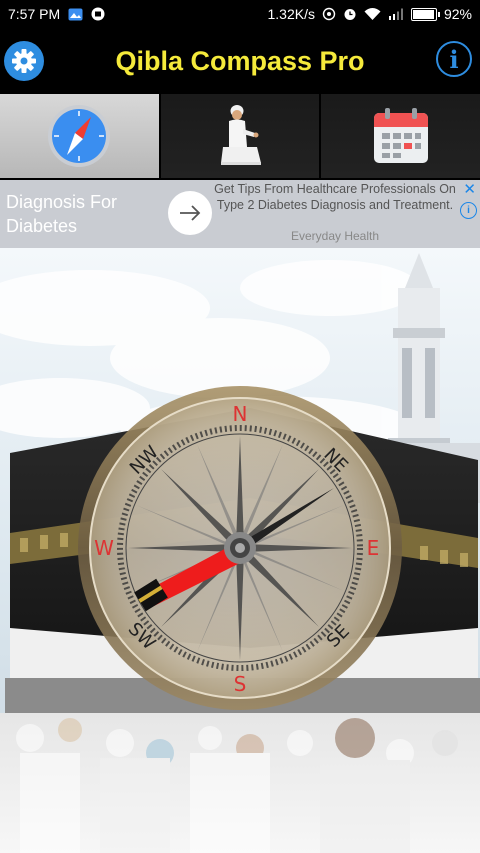 The image size is (480, 853). I want to click on gear-icon, so click(24, 61).